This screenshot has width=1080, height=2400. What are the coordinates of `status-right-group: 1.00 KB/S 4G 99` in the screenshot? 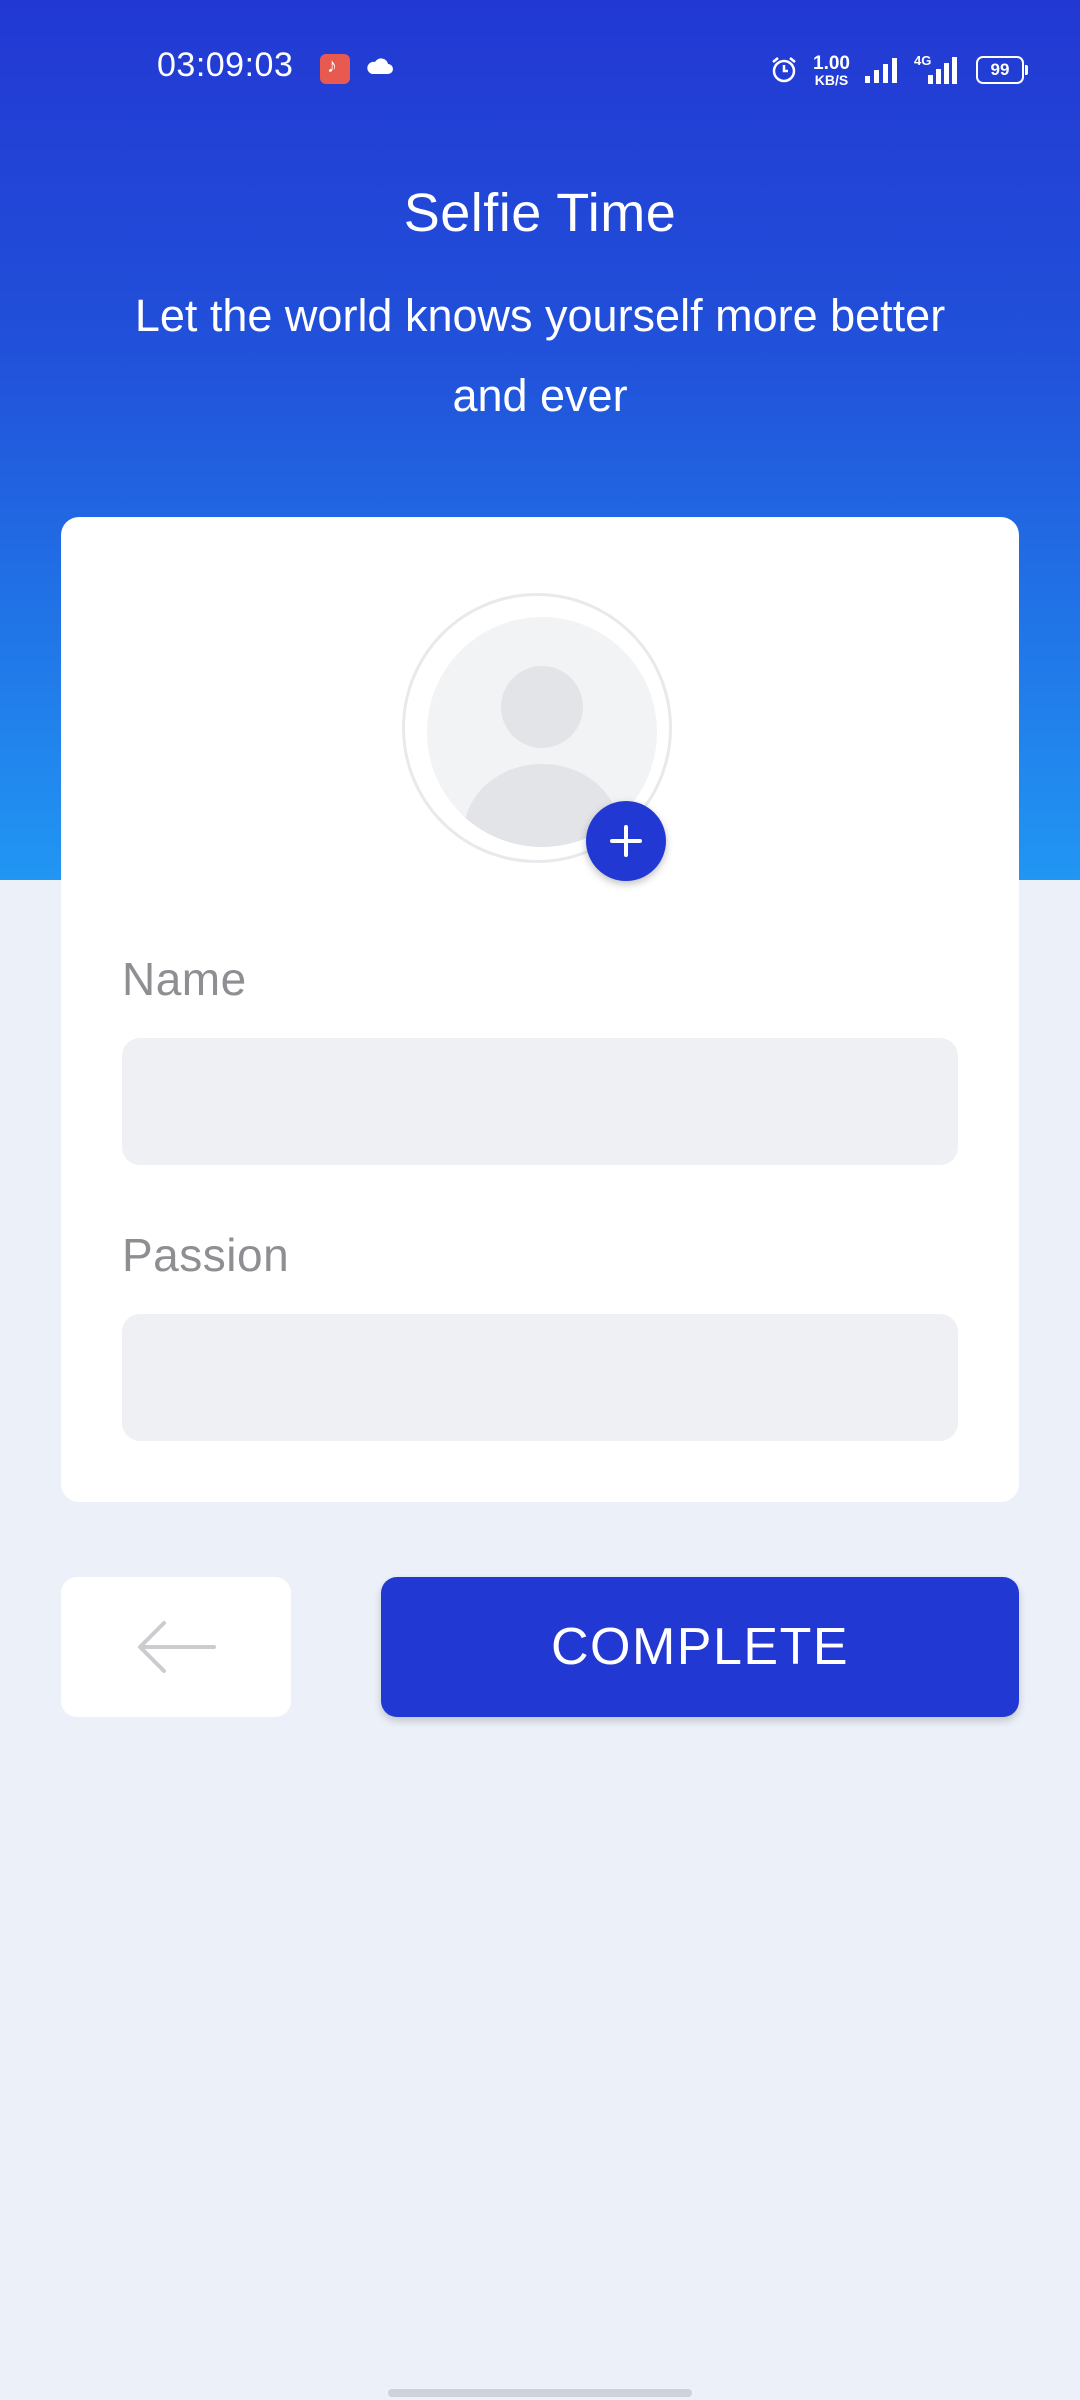 It's located at (898, 70).